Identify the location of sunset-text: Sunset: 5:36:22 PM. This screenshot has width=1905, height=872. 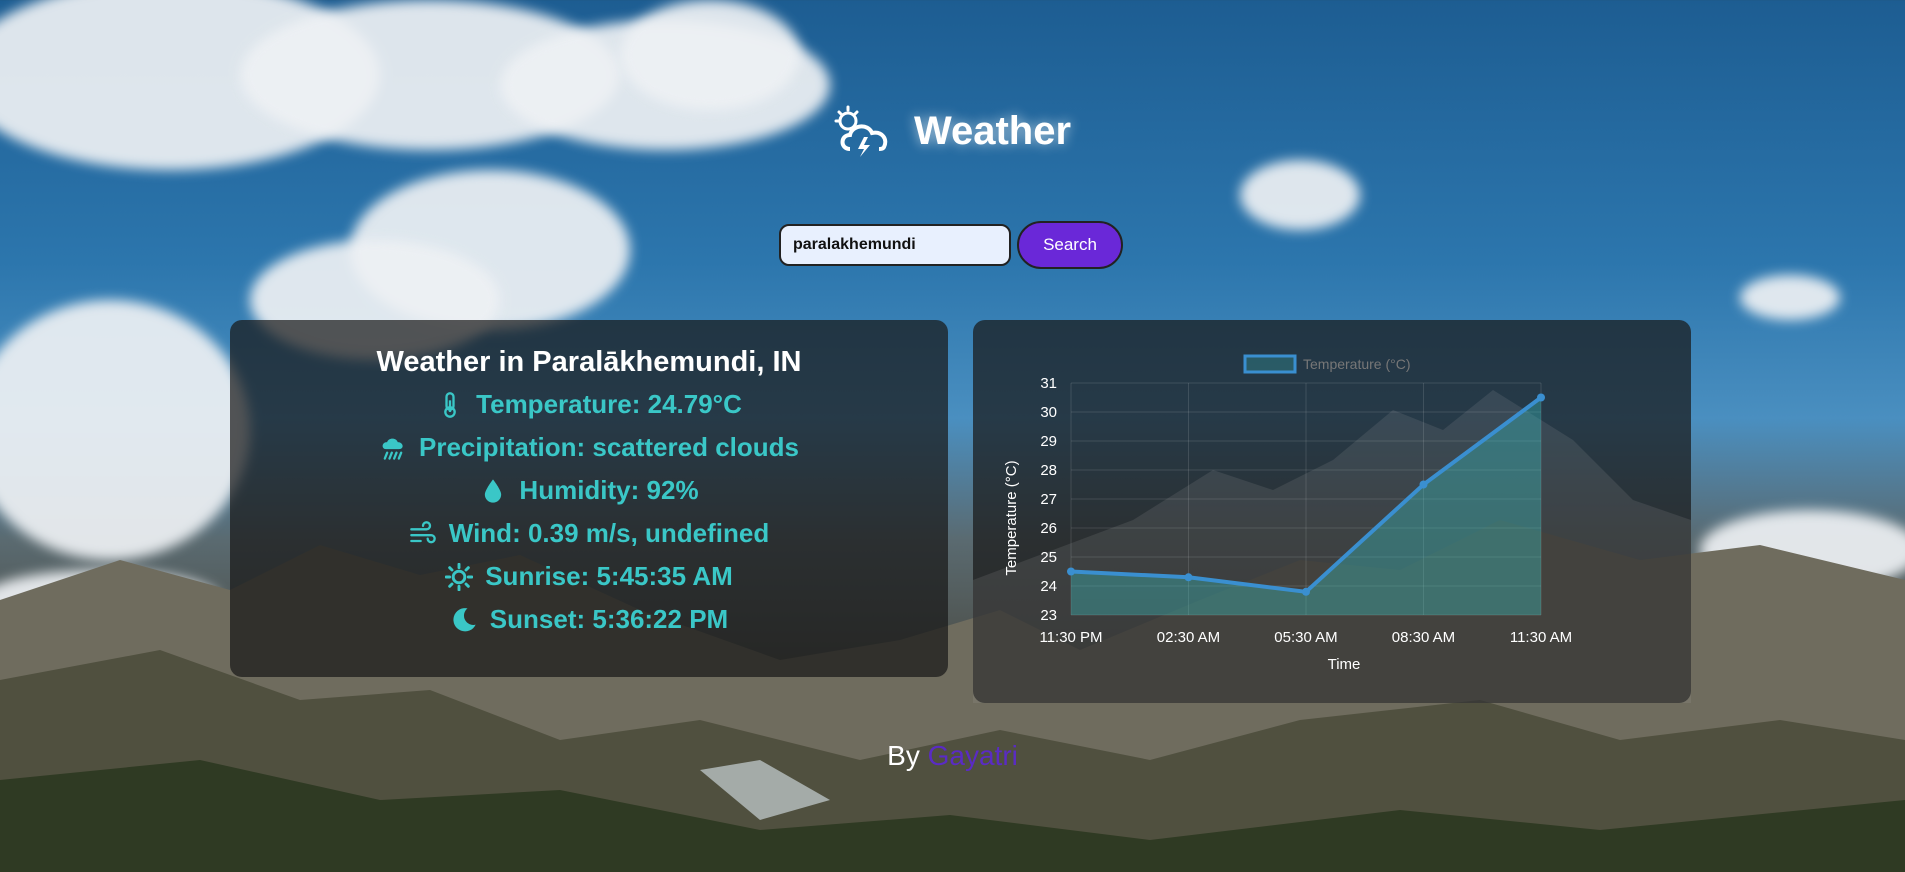
(609, 619).